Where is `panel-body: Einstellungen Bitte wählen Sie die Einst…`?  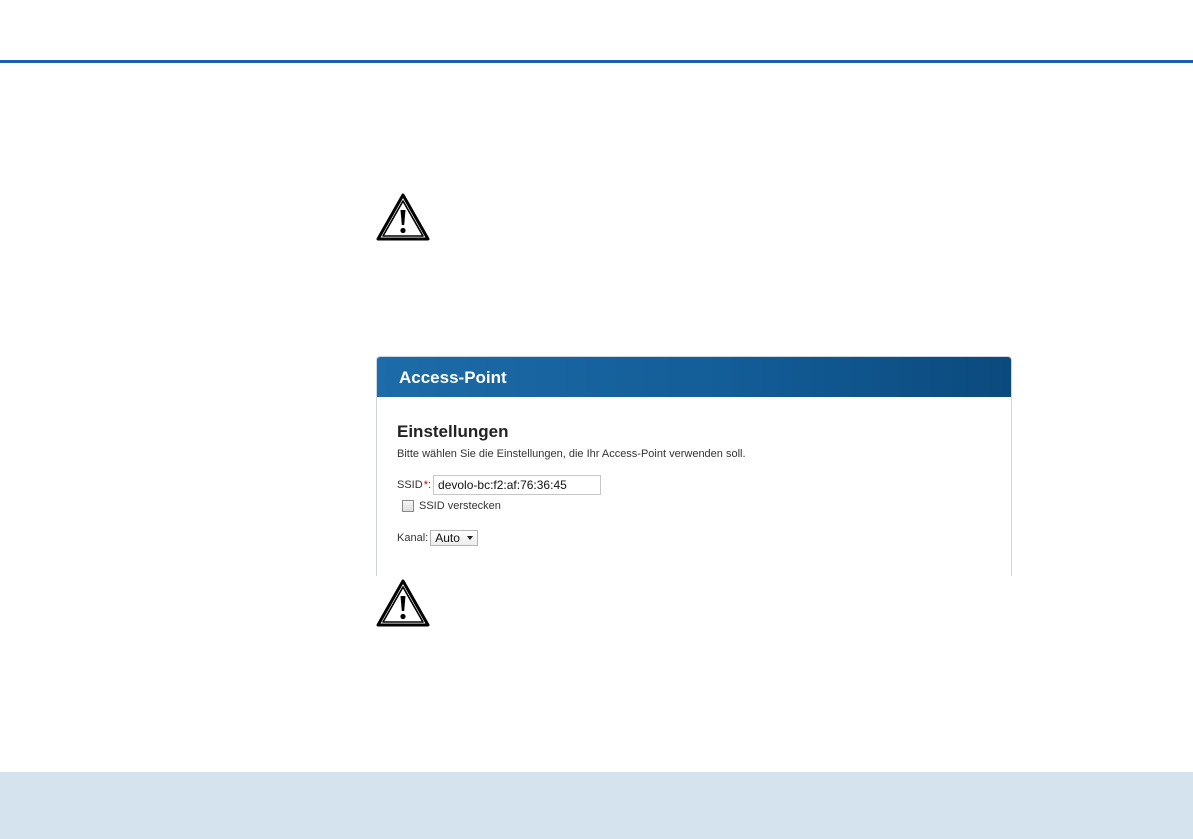 panel-body: Einstellungen Bitte wählen Sie die Einst… is located at coordinates (694, 485).